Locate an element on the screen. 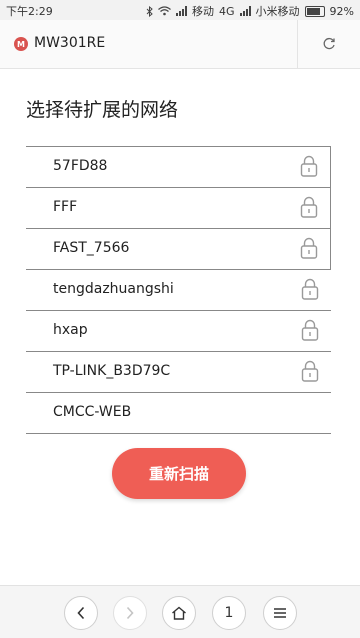 The height and width of the screenshot is (638, 360). refresh-icon is located at coordinates (329, 43).